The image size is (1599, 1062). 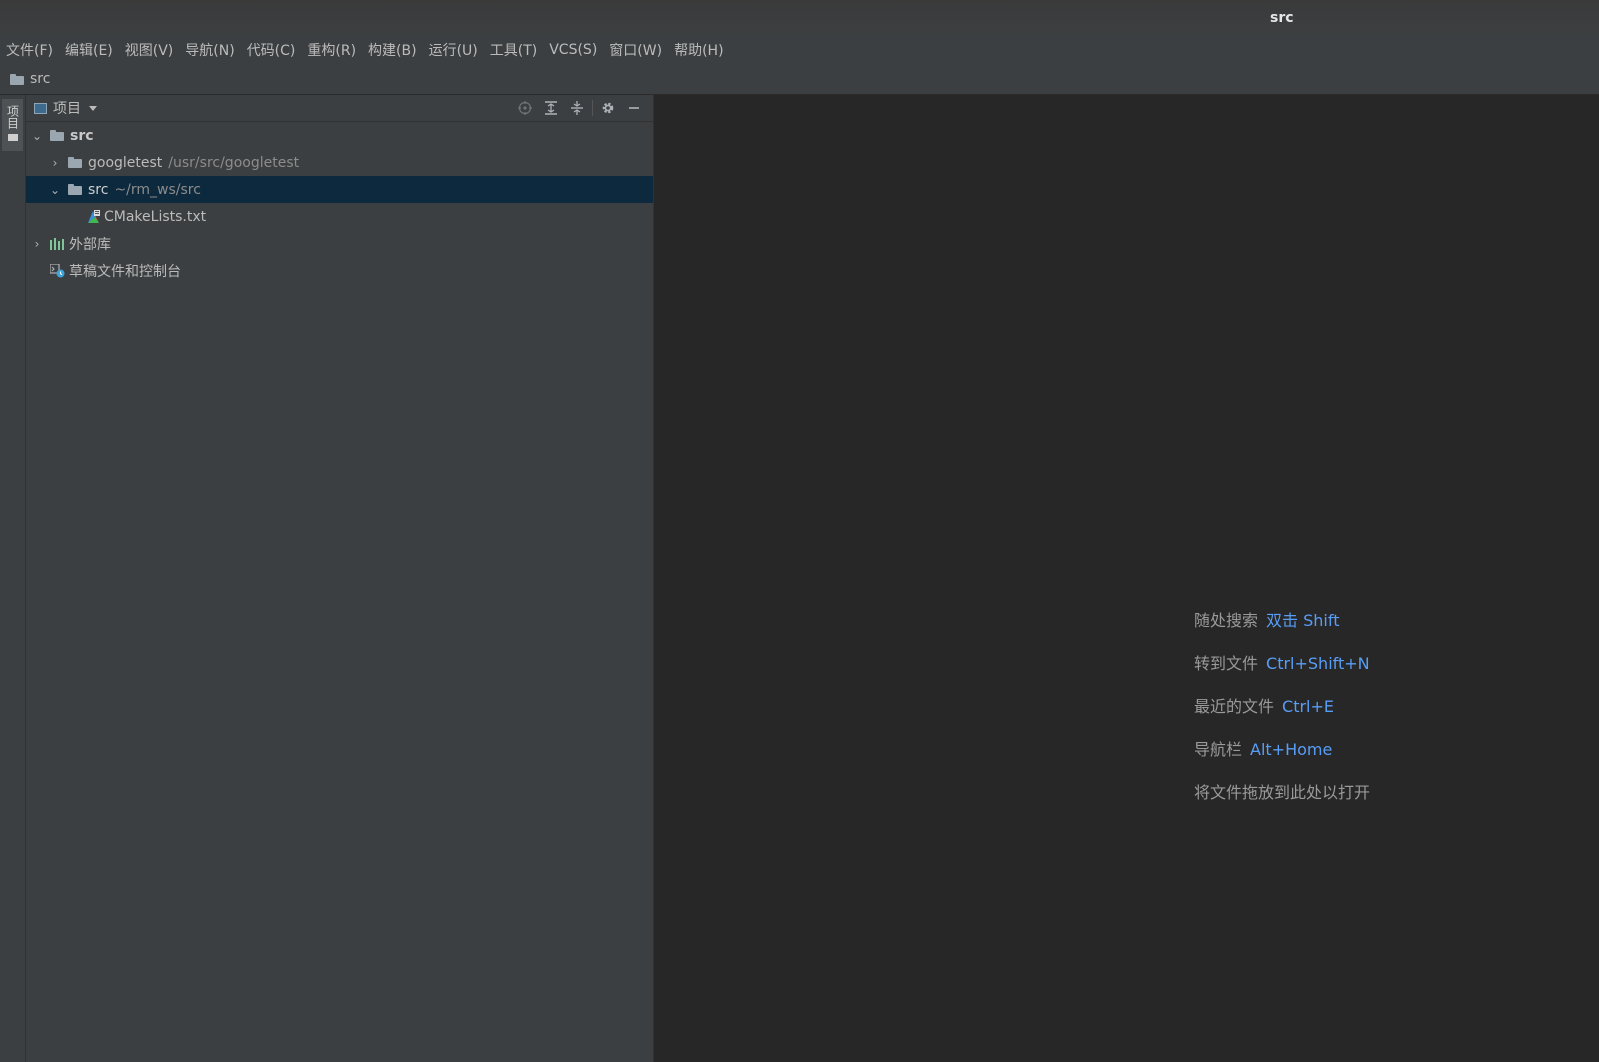 I want to click on menu-help: 帮助(H), so click(x=698, y=50).